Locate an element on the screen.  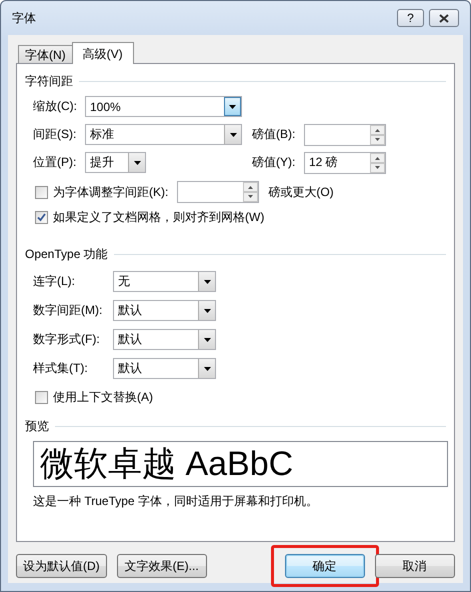
tab: 字体(N) is located at coordinates (45, 54).